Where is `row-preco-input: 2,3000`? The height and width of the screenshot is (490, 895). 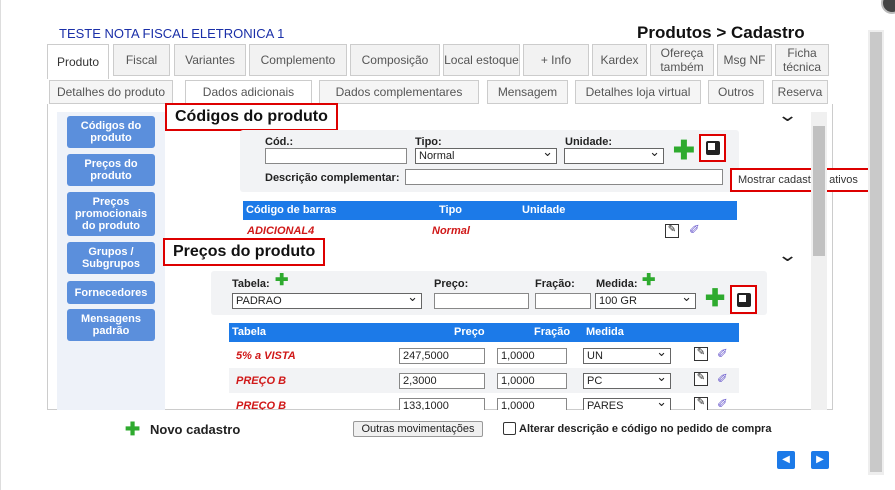 row-preco-input: 2,3000 is located at coordinates (442, 381).